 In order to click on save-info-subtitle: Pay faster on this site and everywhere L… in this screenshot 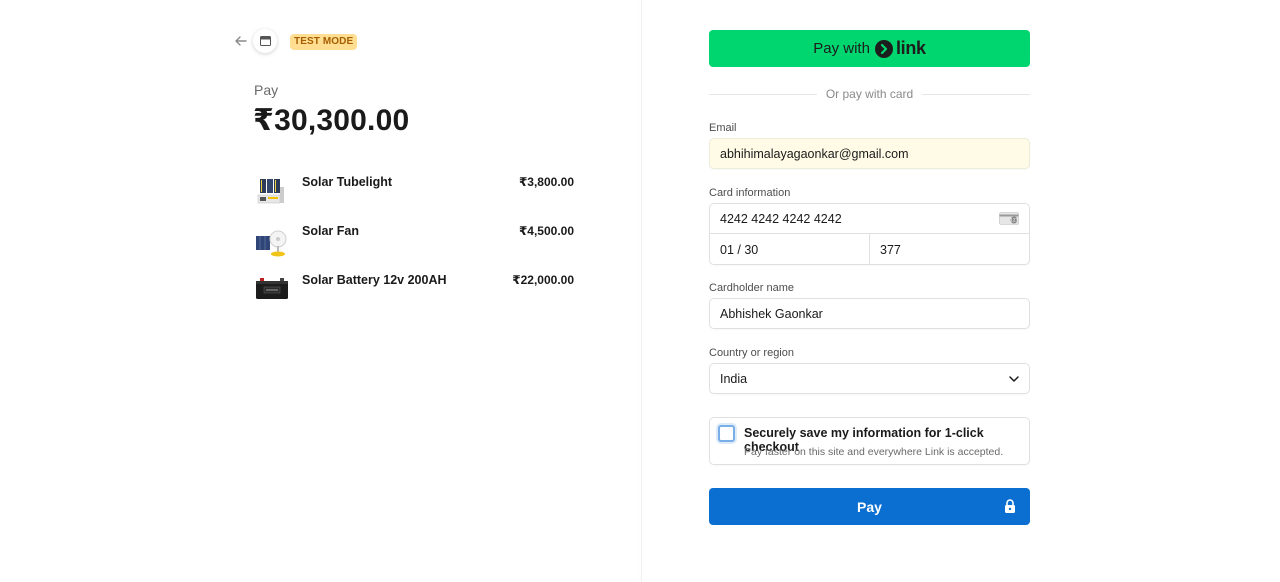, I will do `click(874, 452)`.